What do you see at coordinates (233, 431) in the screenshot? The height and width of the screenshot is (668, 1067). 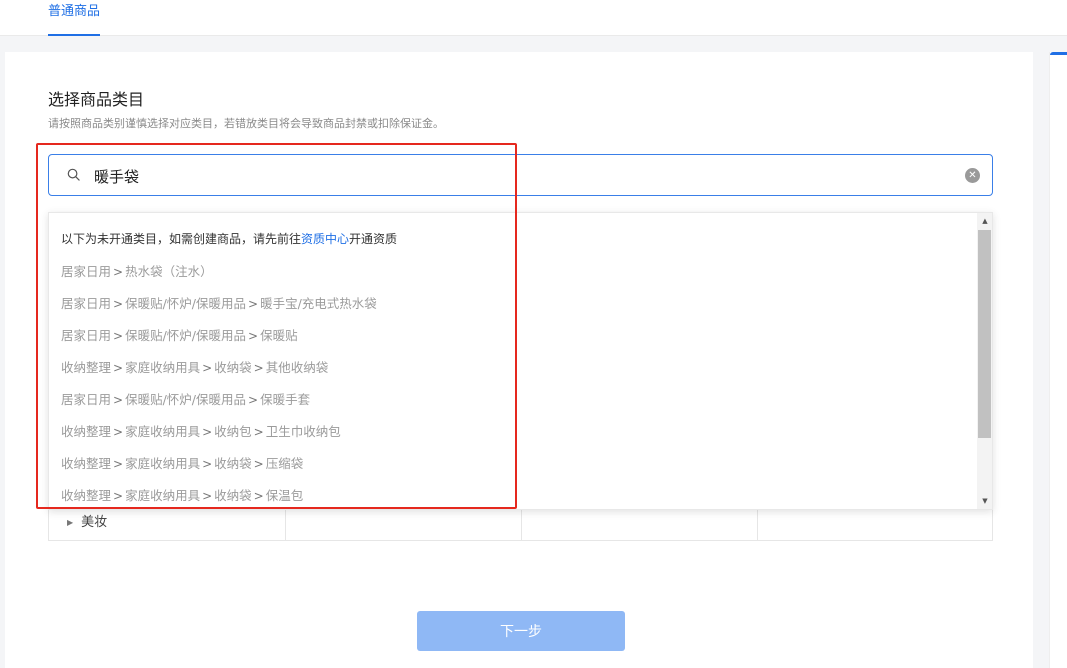 I see `category-path-segment: 收纳包` at bounding box center [233, 431].